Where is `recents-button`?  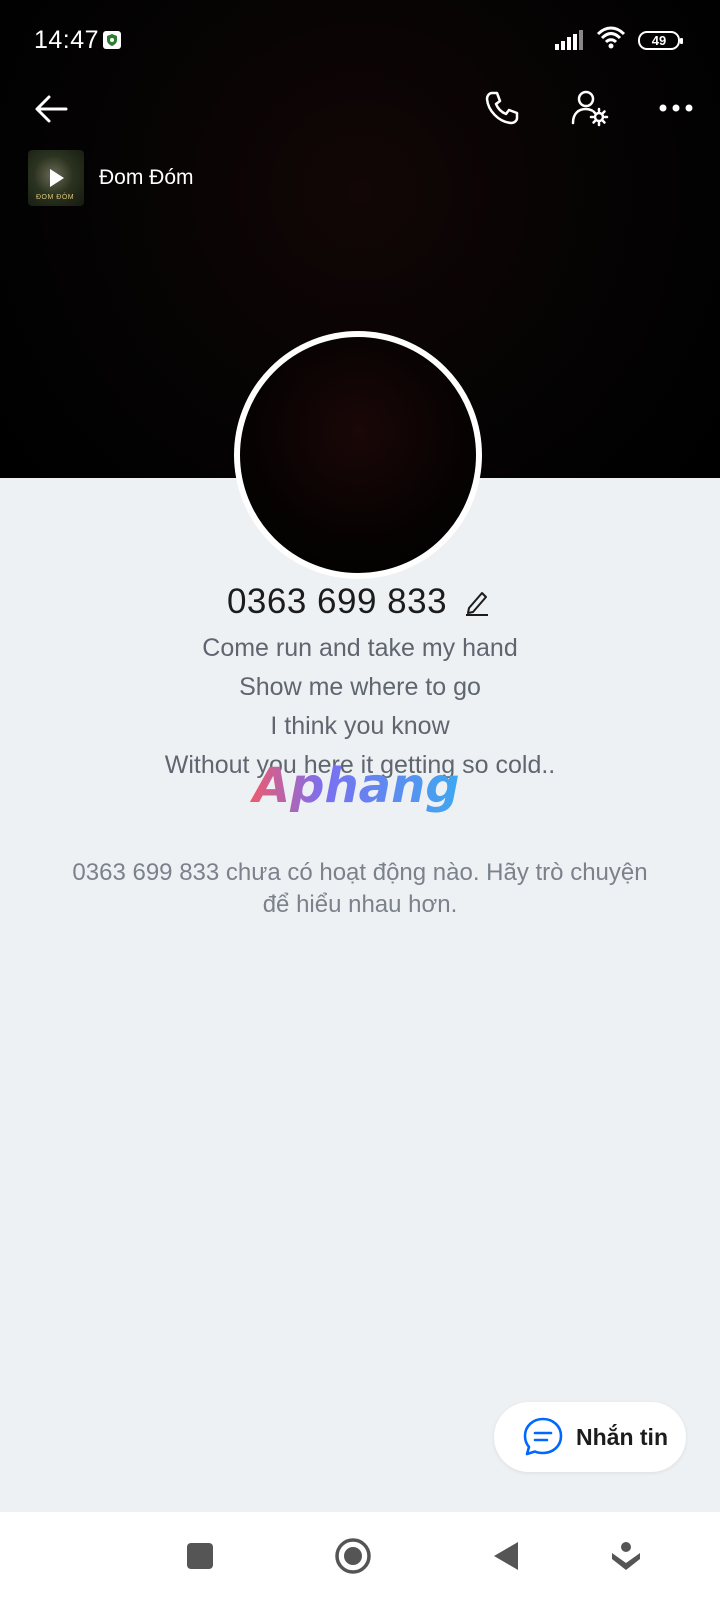
recents-button is located at coordinates (200, 1556).